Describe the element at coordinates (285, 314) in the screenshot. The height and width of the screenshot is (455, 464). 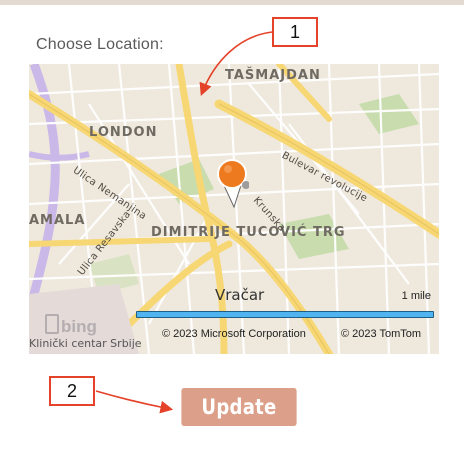
I see `scale-bar` at that location.